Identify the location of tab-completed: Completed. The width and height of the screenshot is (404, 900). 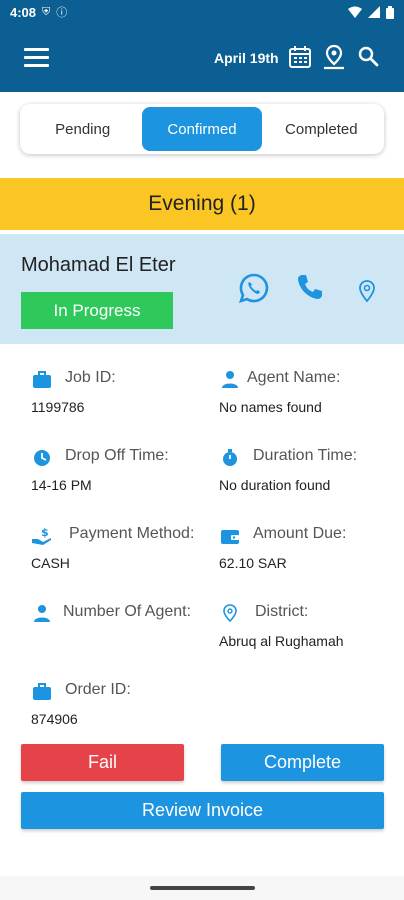
(321, 129).